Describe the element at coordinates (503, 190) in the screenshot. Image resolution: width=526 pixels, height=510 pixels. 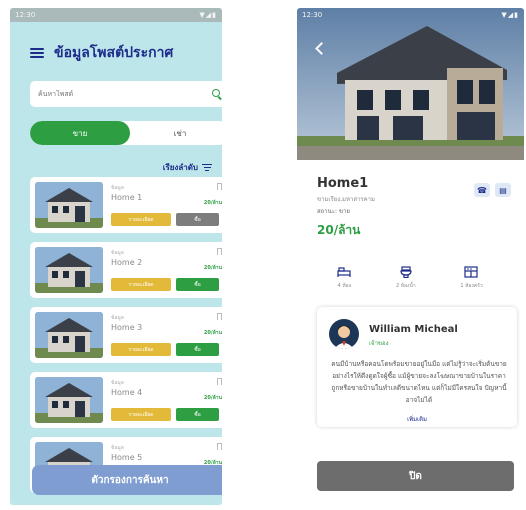
I see `chat-icon: ▤` at that location.